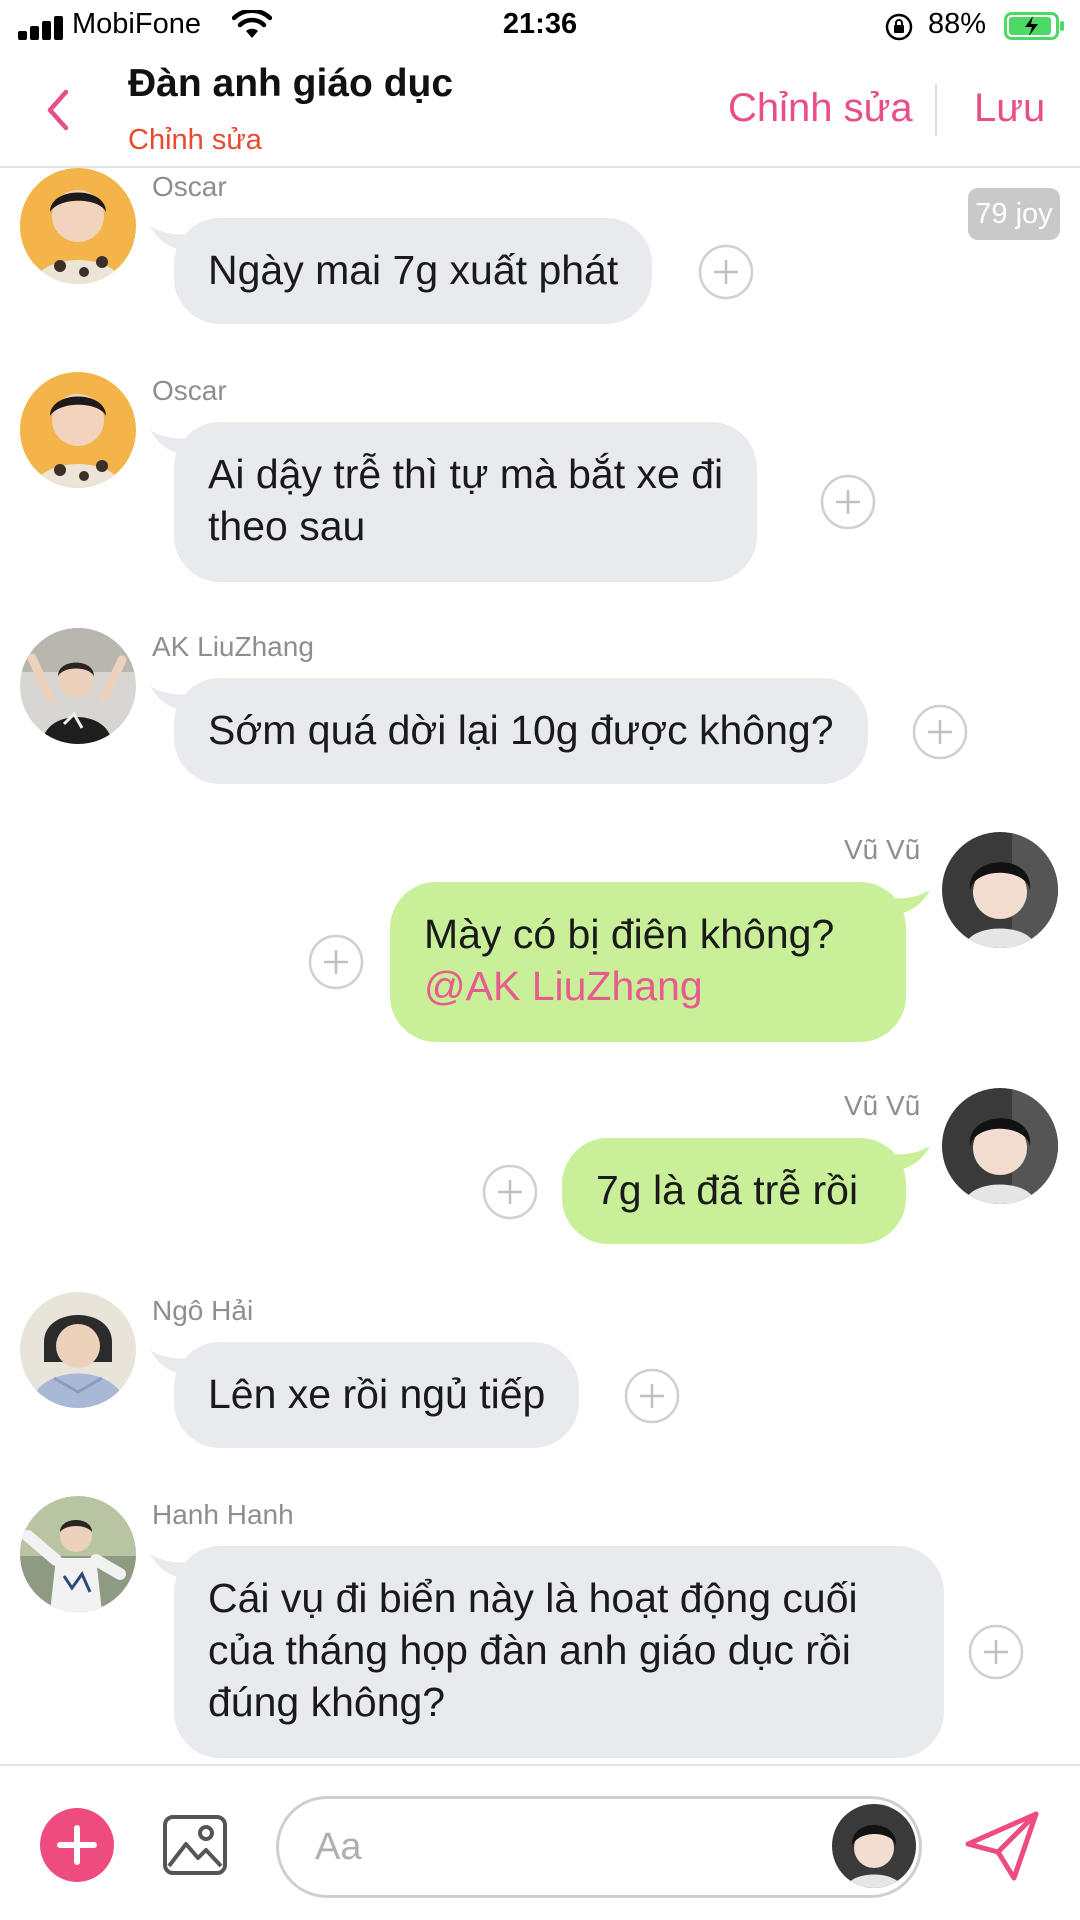 Image resolution: width=1080 pixels, height=1920 pixels. I want to click on timestamp-badge: 79 joy, so click(1014, 214).